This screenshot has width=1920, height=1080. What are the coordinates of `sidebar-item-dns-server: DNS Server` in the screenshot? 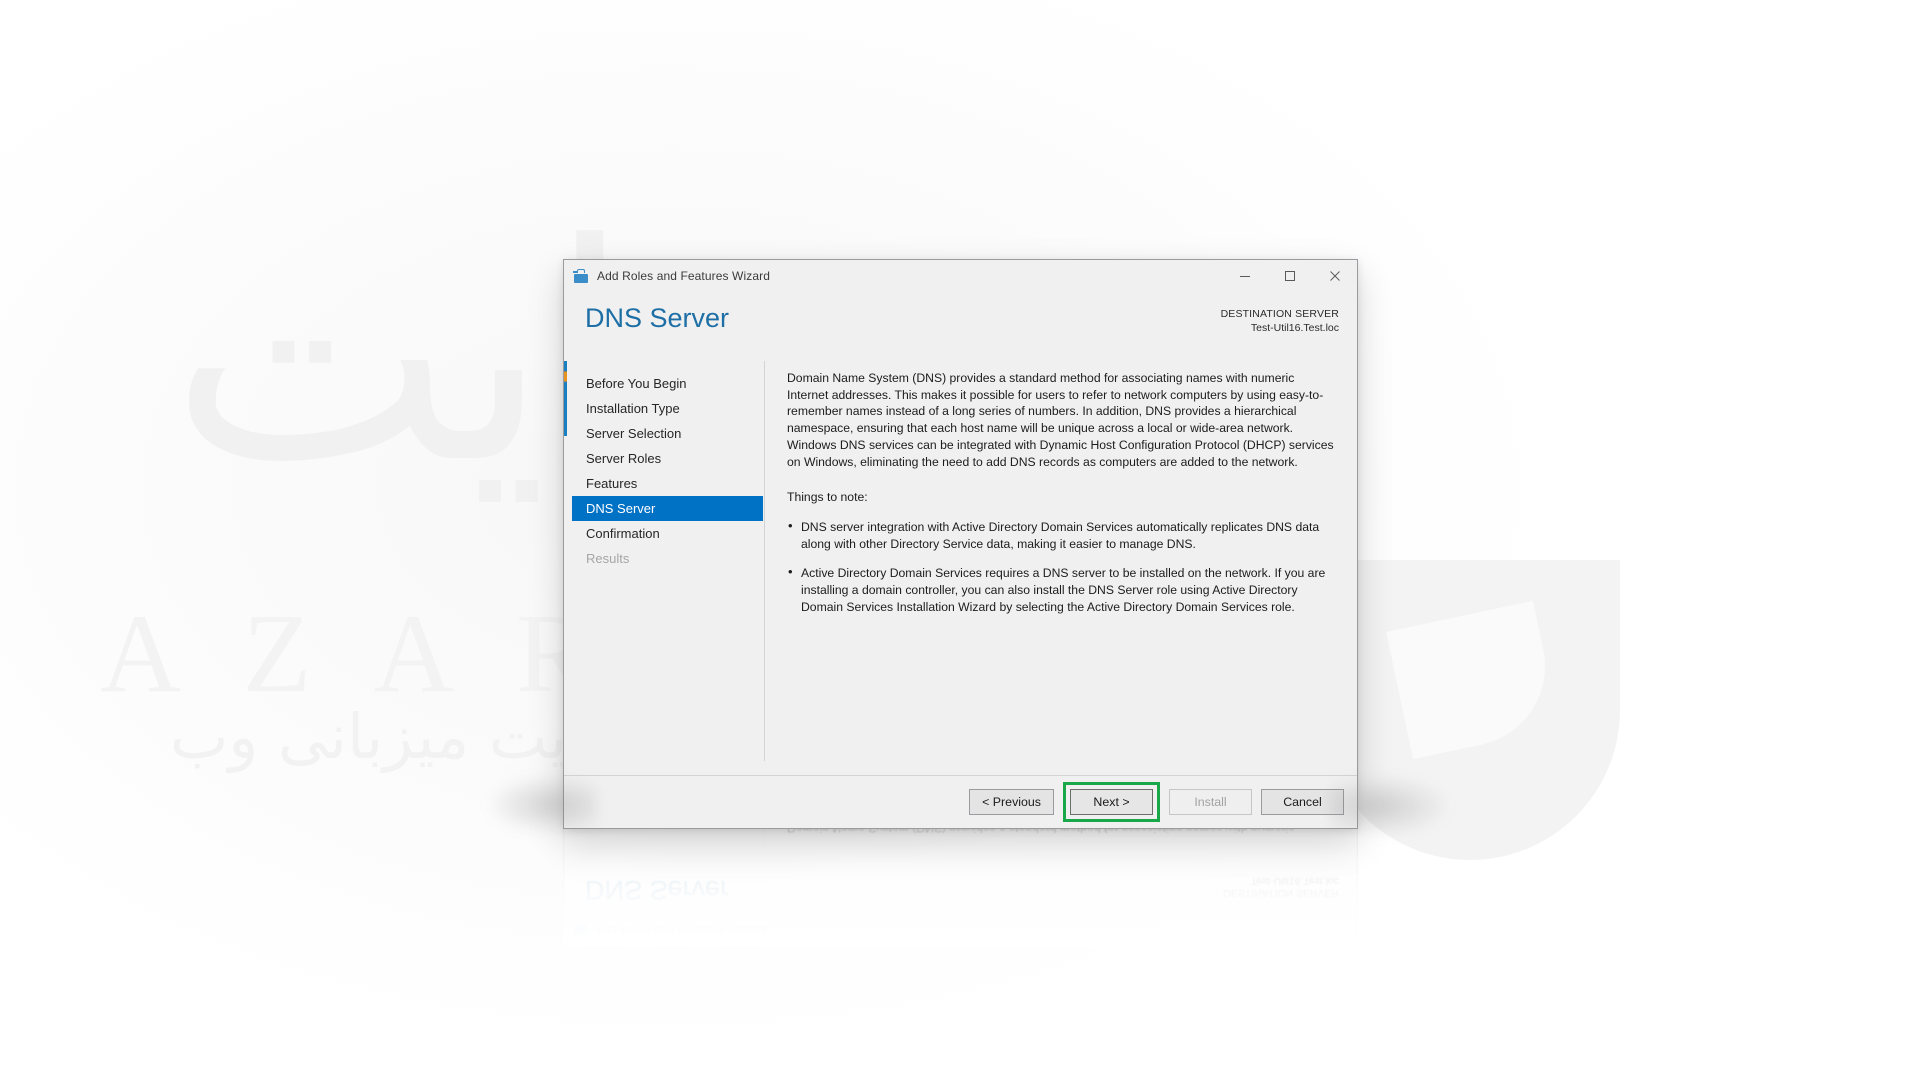 It's located at (667, 508).